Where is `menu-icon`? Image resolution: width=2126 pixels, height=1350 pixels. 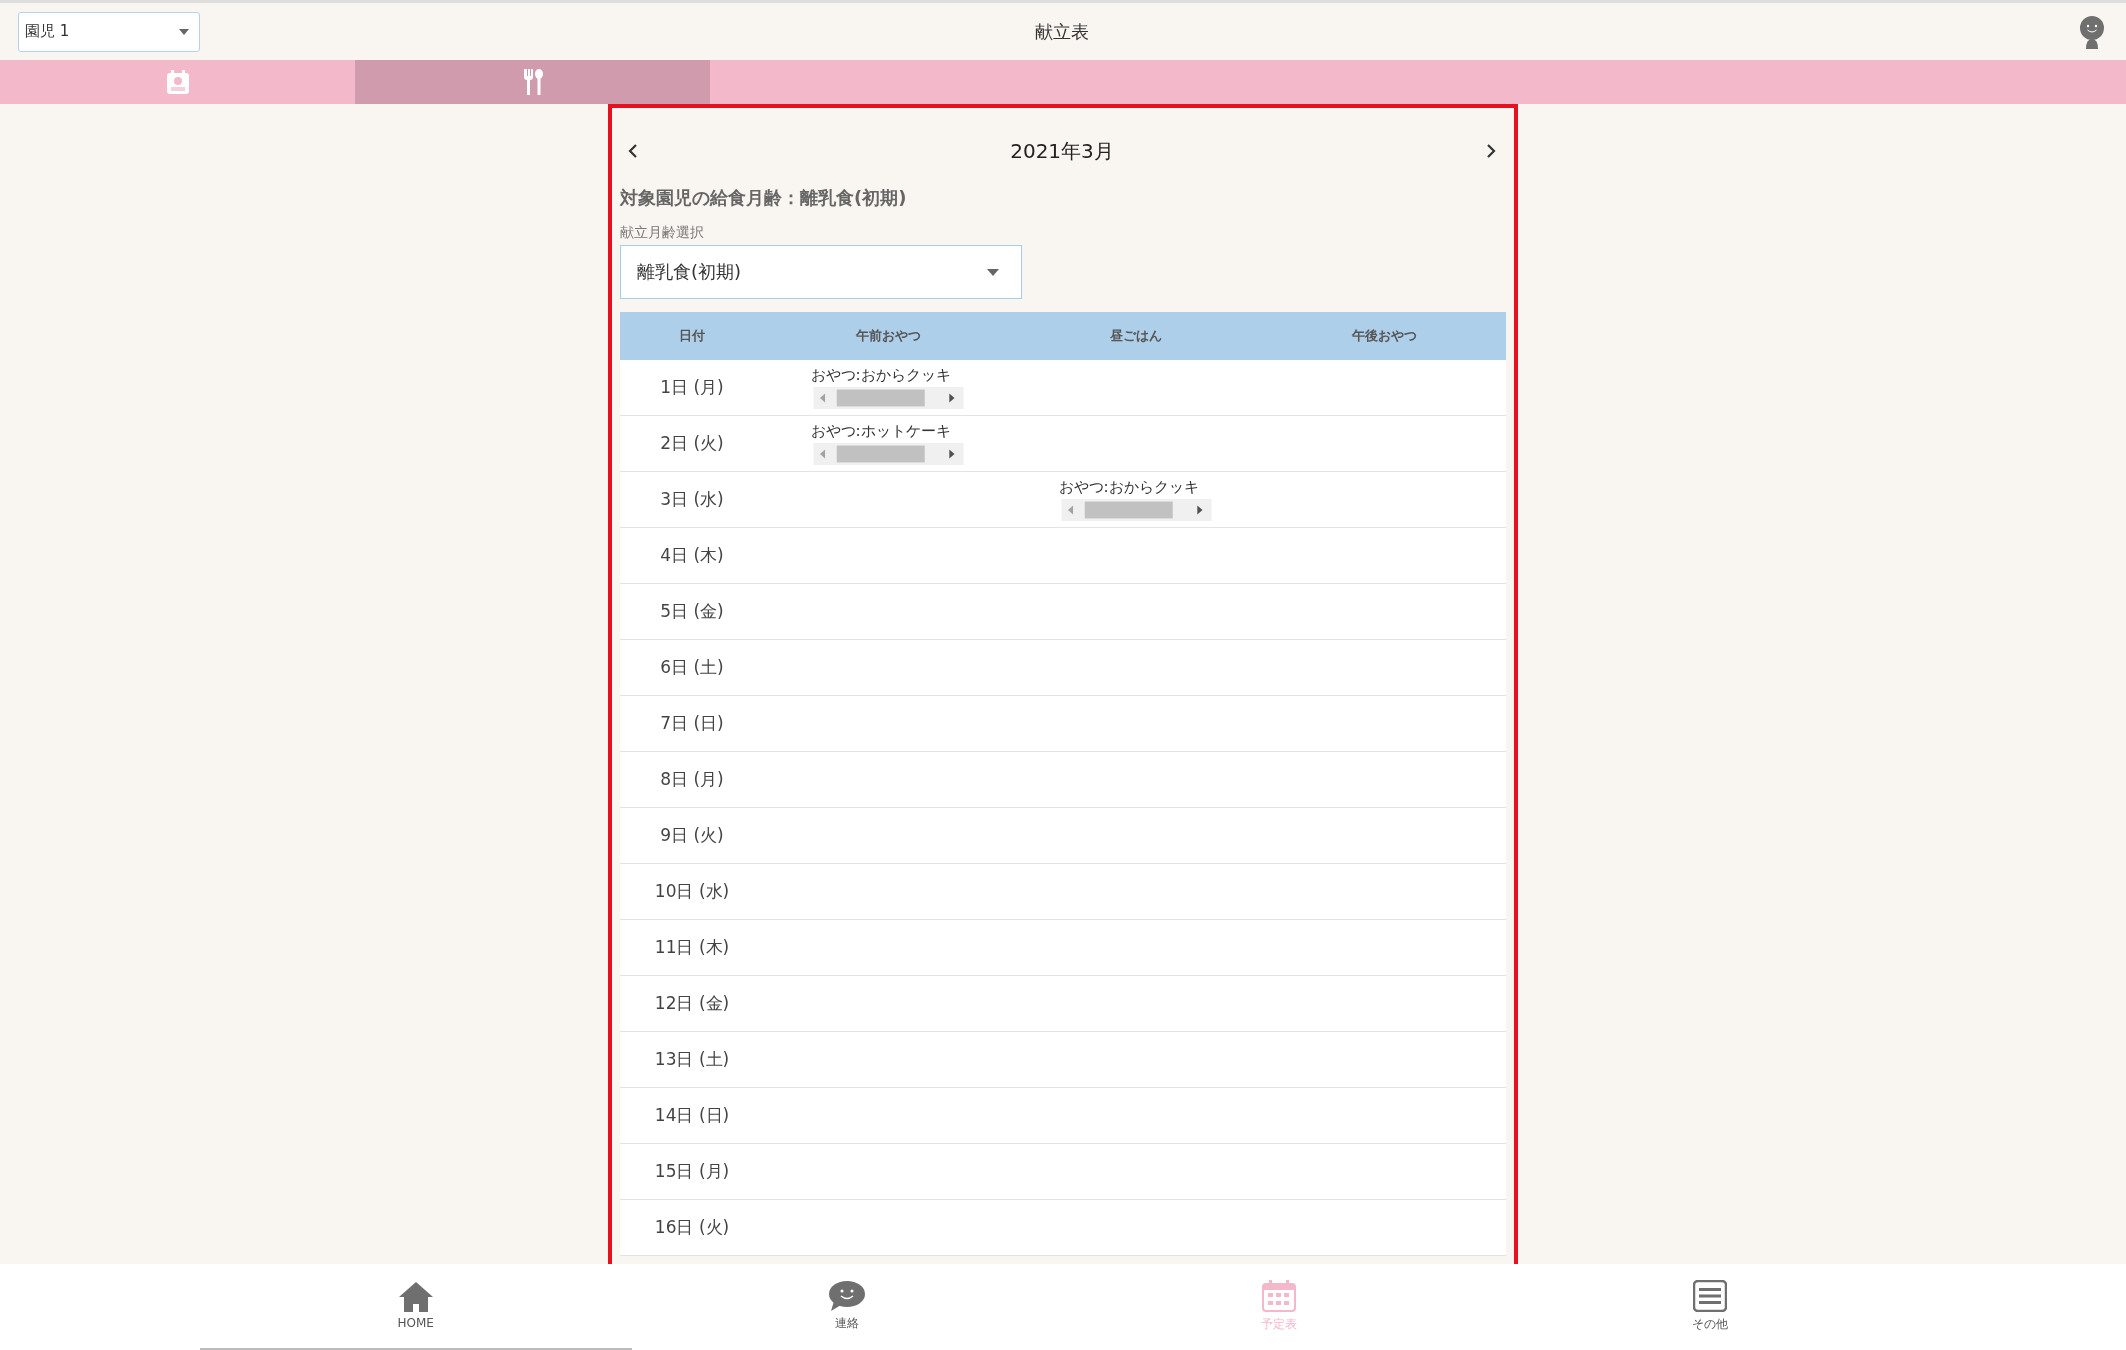
menu-icon is located at coordinates (1710, 1295).